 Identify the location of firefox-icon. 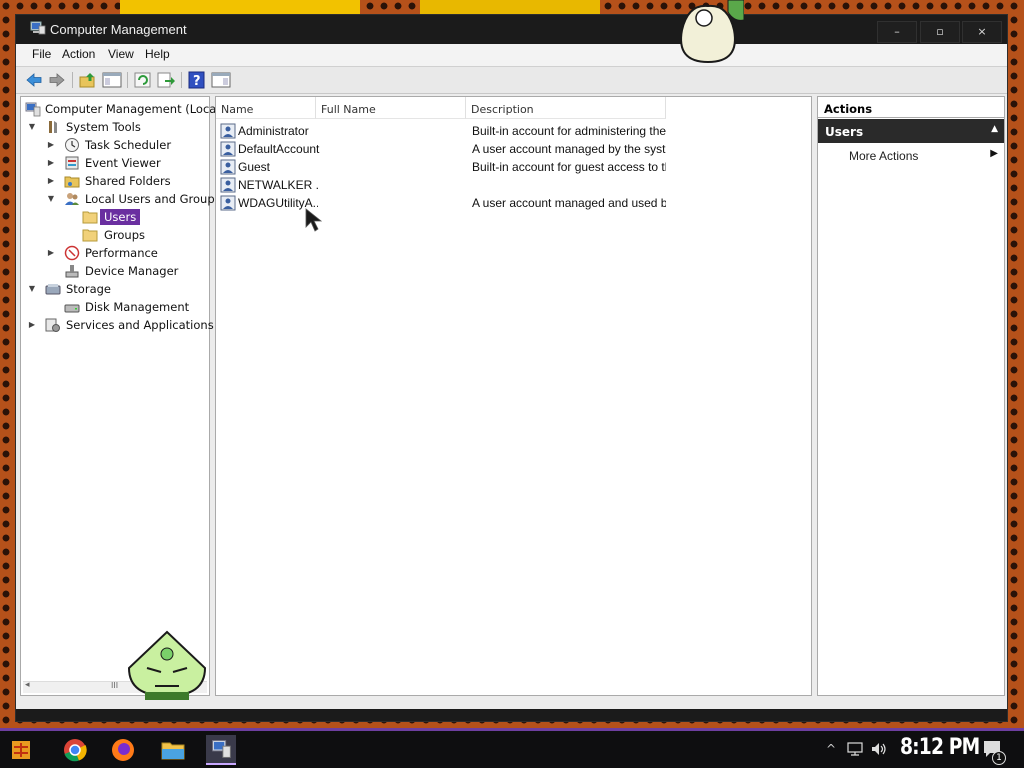
(123, 750).